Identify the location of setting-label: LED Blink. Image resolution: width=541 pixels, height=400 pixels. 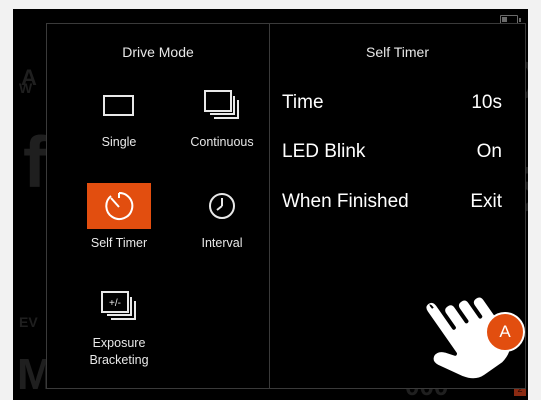
(324, 151).